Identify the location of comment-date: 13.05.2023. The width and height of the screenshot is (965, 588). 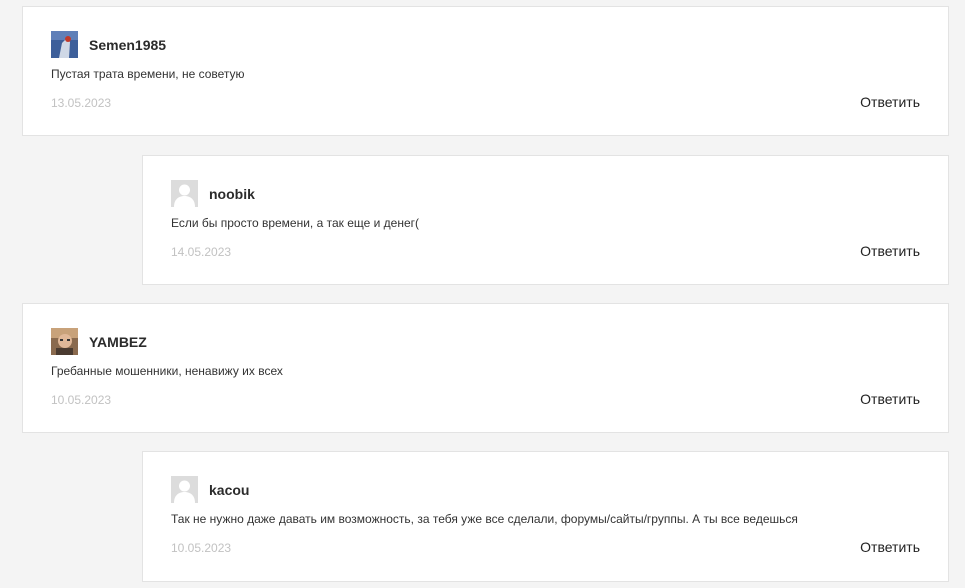
(81, 103).